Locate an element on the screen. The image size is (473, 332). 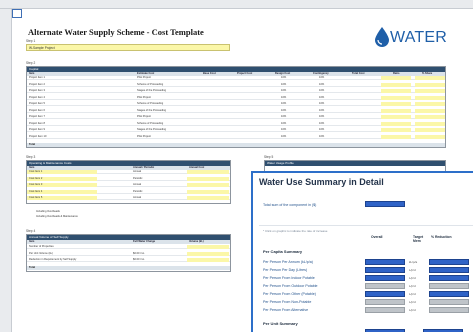
vol-col-charge: Full Water Charge is located at coordinates (144, 241).